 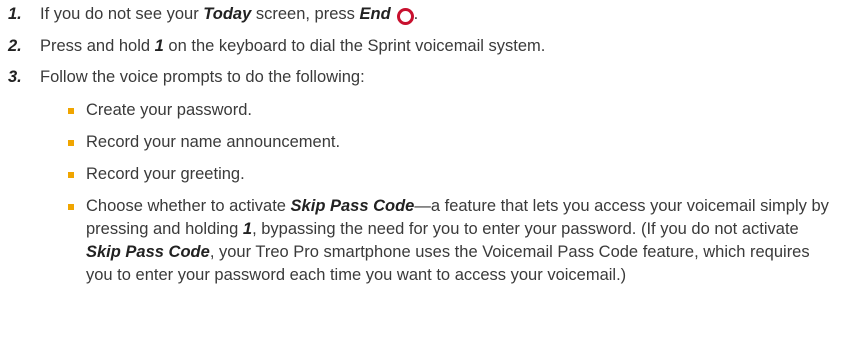 What do you see at coordinates (15, 14) in the screenshot?
I see `step-number: 1.` at bounding box center [15, 14].